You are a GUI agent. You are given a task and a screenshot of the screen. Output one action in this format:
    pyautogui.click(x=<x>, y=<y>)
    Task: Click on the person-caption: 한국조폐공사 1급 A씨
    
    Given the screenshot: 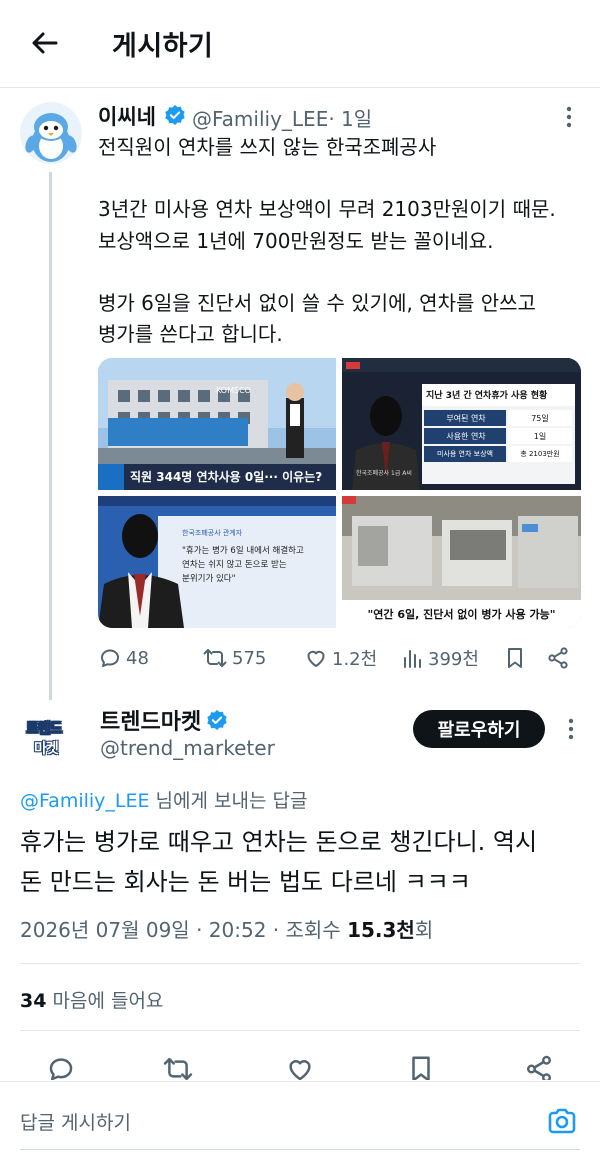 What is the action you would take?
    pyautogui.click(x=384, y=473)
    